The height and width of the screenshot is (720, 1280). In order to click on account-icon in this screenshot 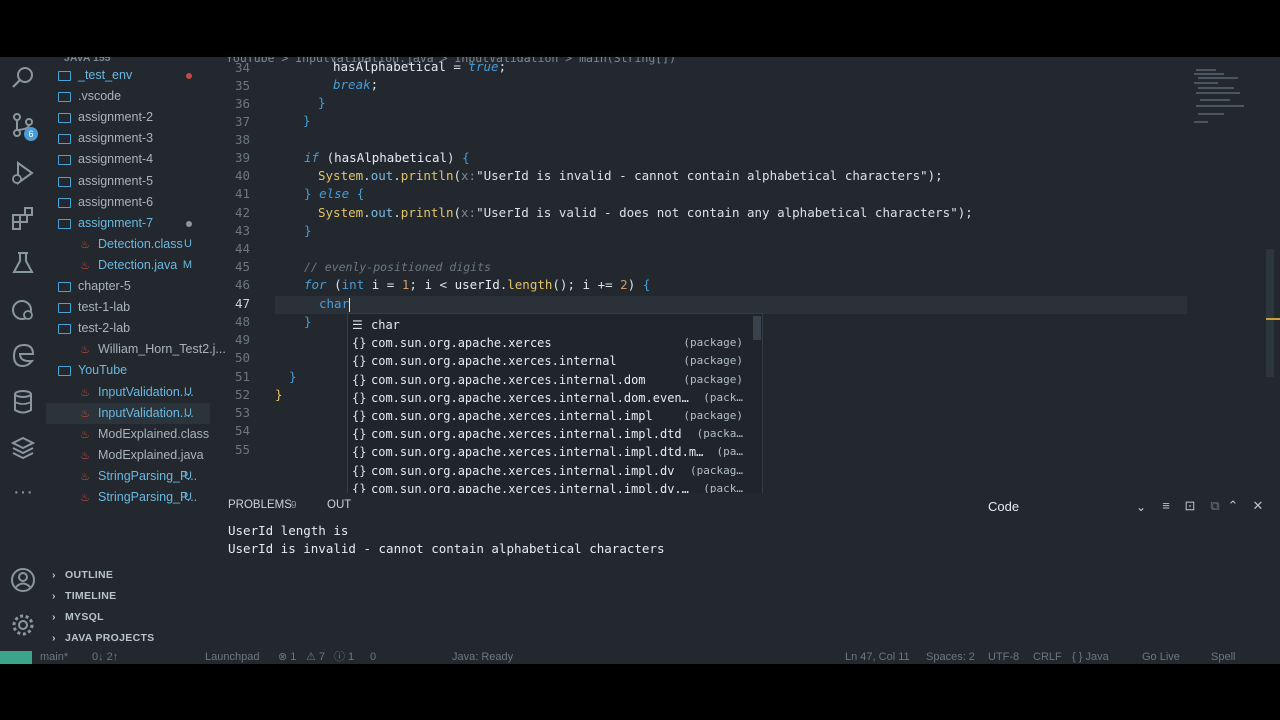, I will do `click(23, 580)`.